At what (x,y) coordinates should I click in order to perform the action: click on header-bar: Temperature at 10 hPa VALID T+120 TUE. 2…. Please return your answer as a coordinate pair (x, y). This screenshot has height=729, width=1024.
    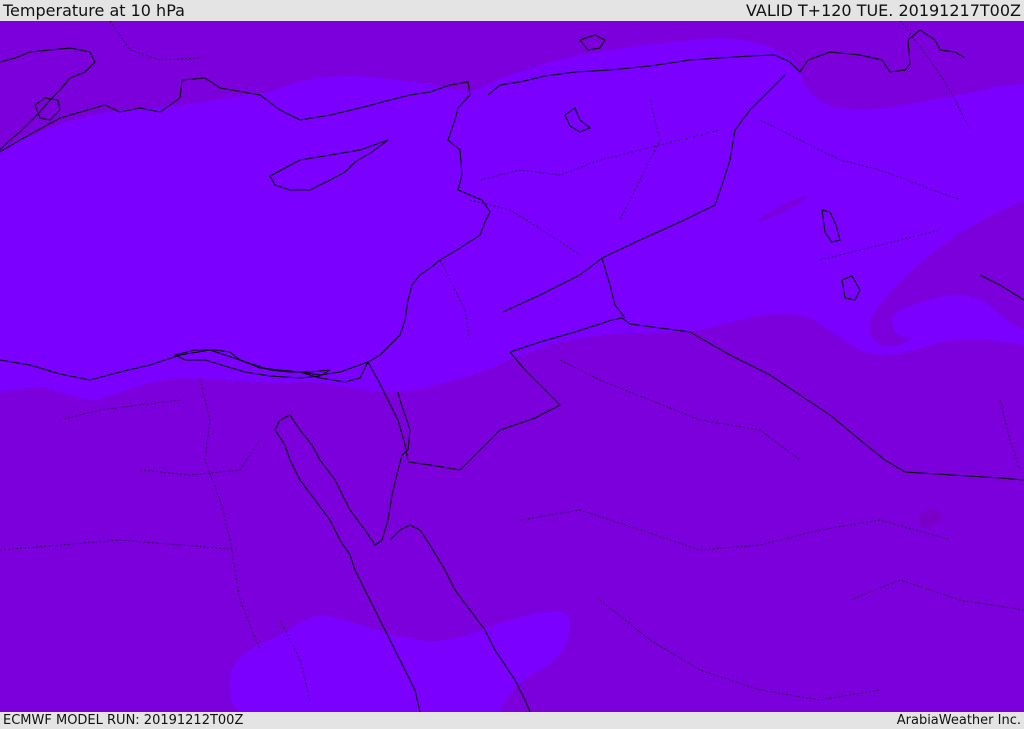
    Looking at the image, I should click on (512, 10).